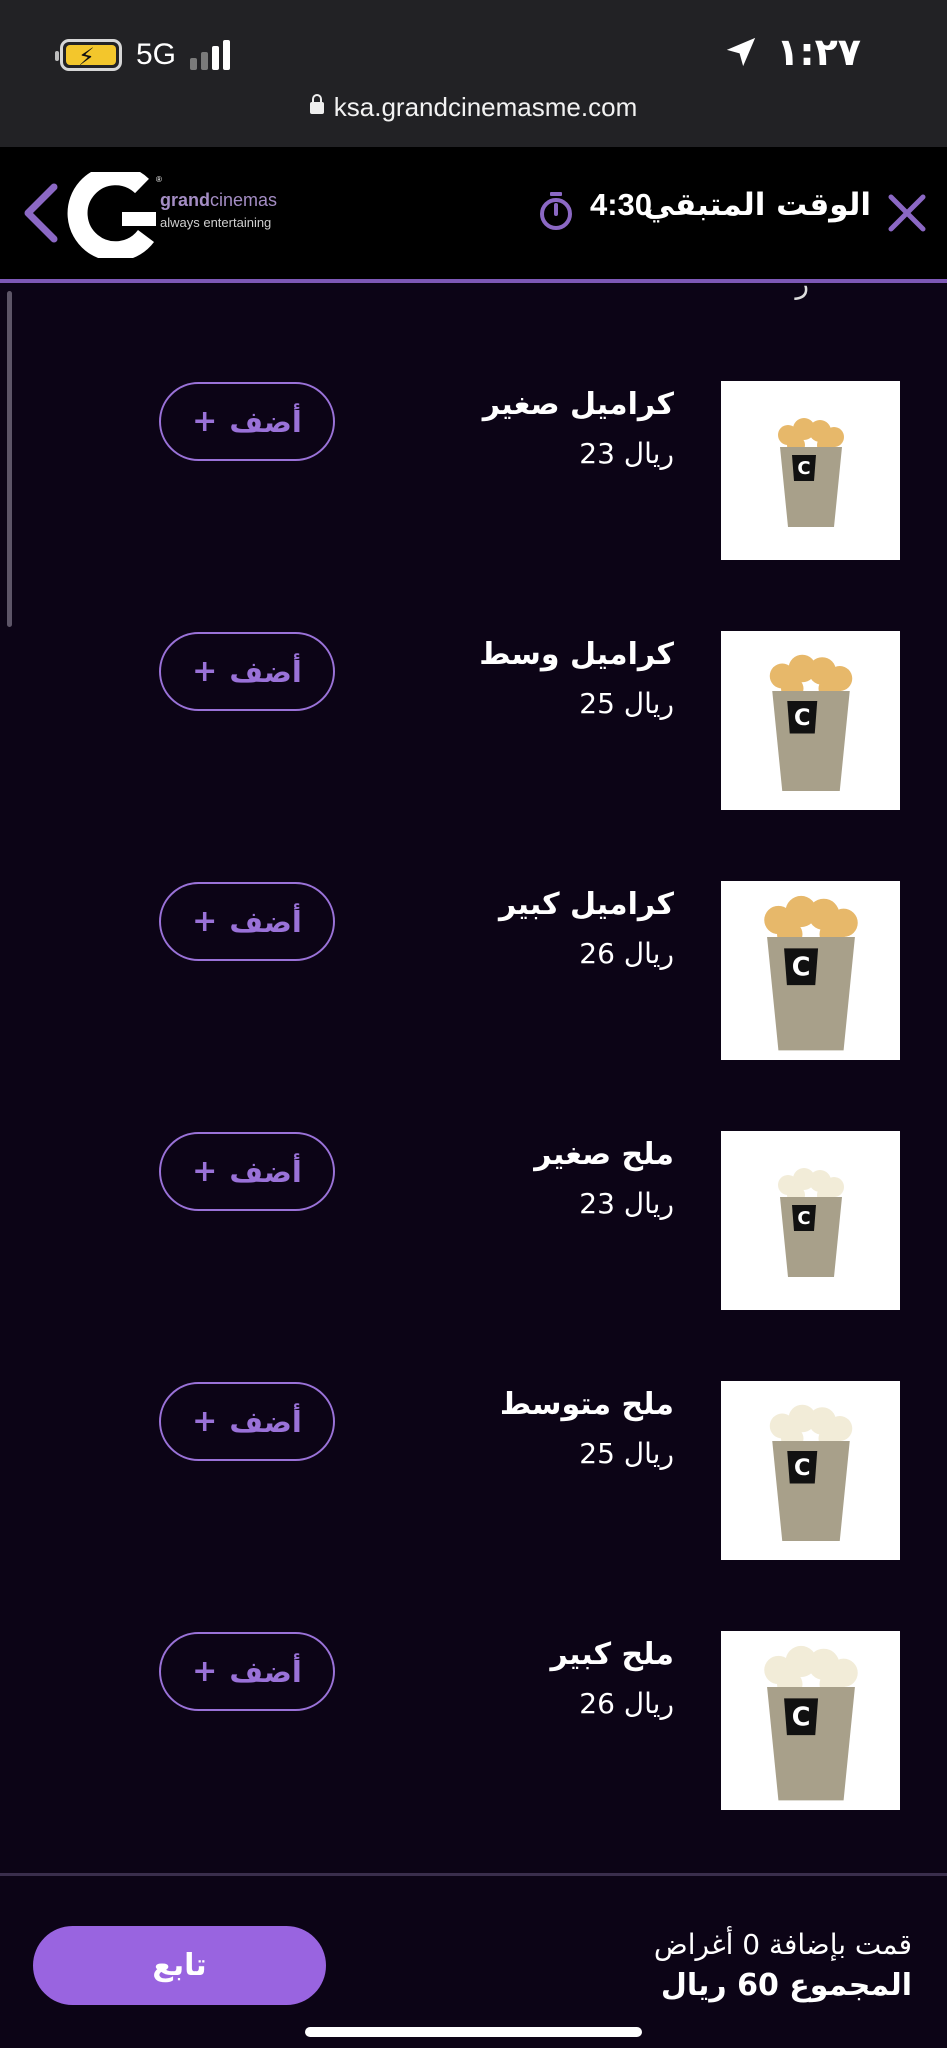 This screenshot has height=2048, width=947. Describe the element at coordinates (757, 205) in the screenshot. I see `timer-label: الوقت المتبقي` at that location.